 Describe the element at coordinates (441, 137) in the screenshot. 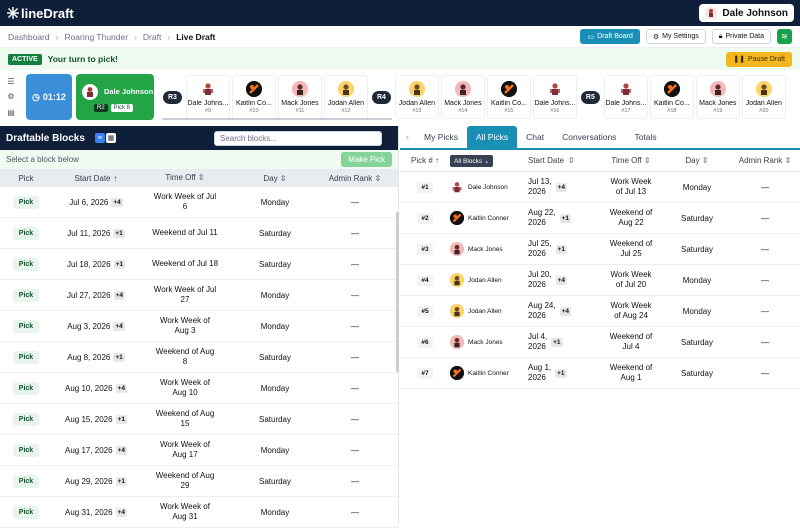

I see `tab-my-picks: My Picks` at that location.